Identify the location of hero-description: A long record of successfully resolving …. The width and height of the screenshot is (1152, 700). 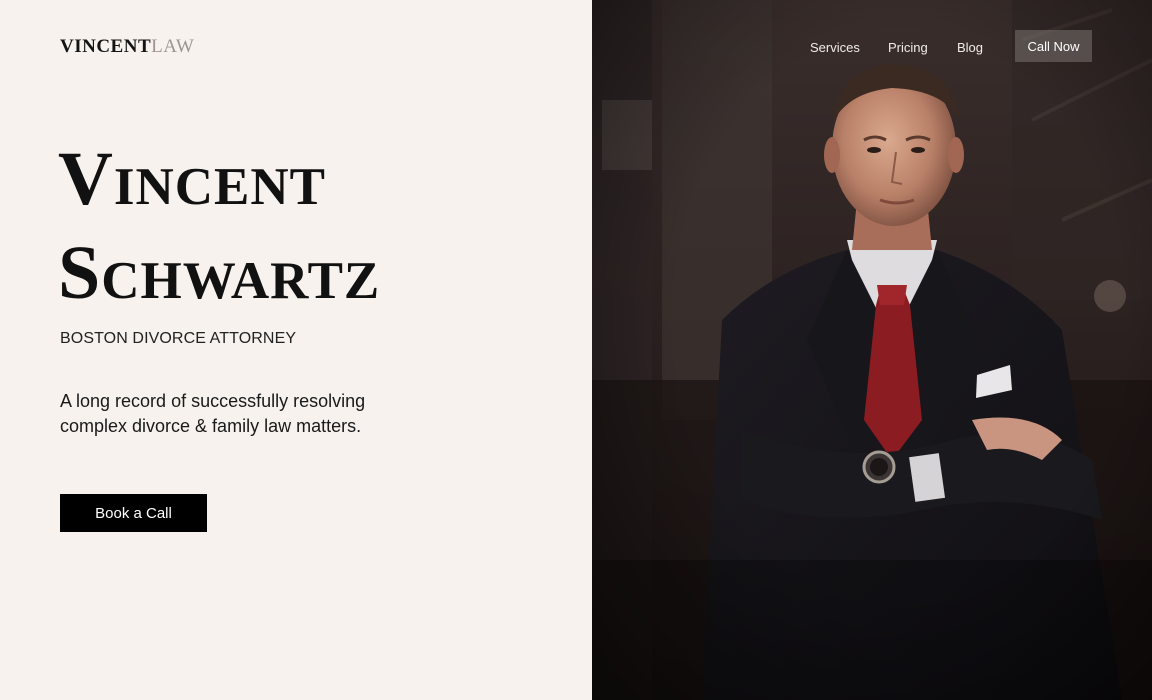
(213, 413).